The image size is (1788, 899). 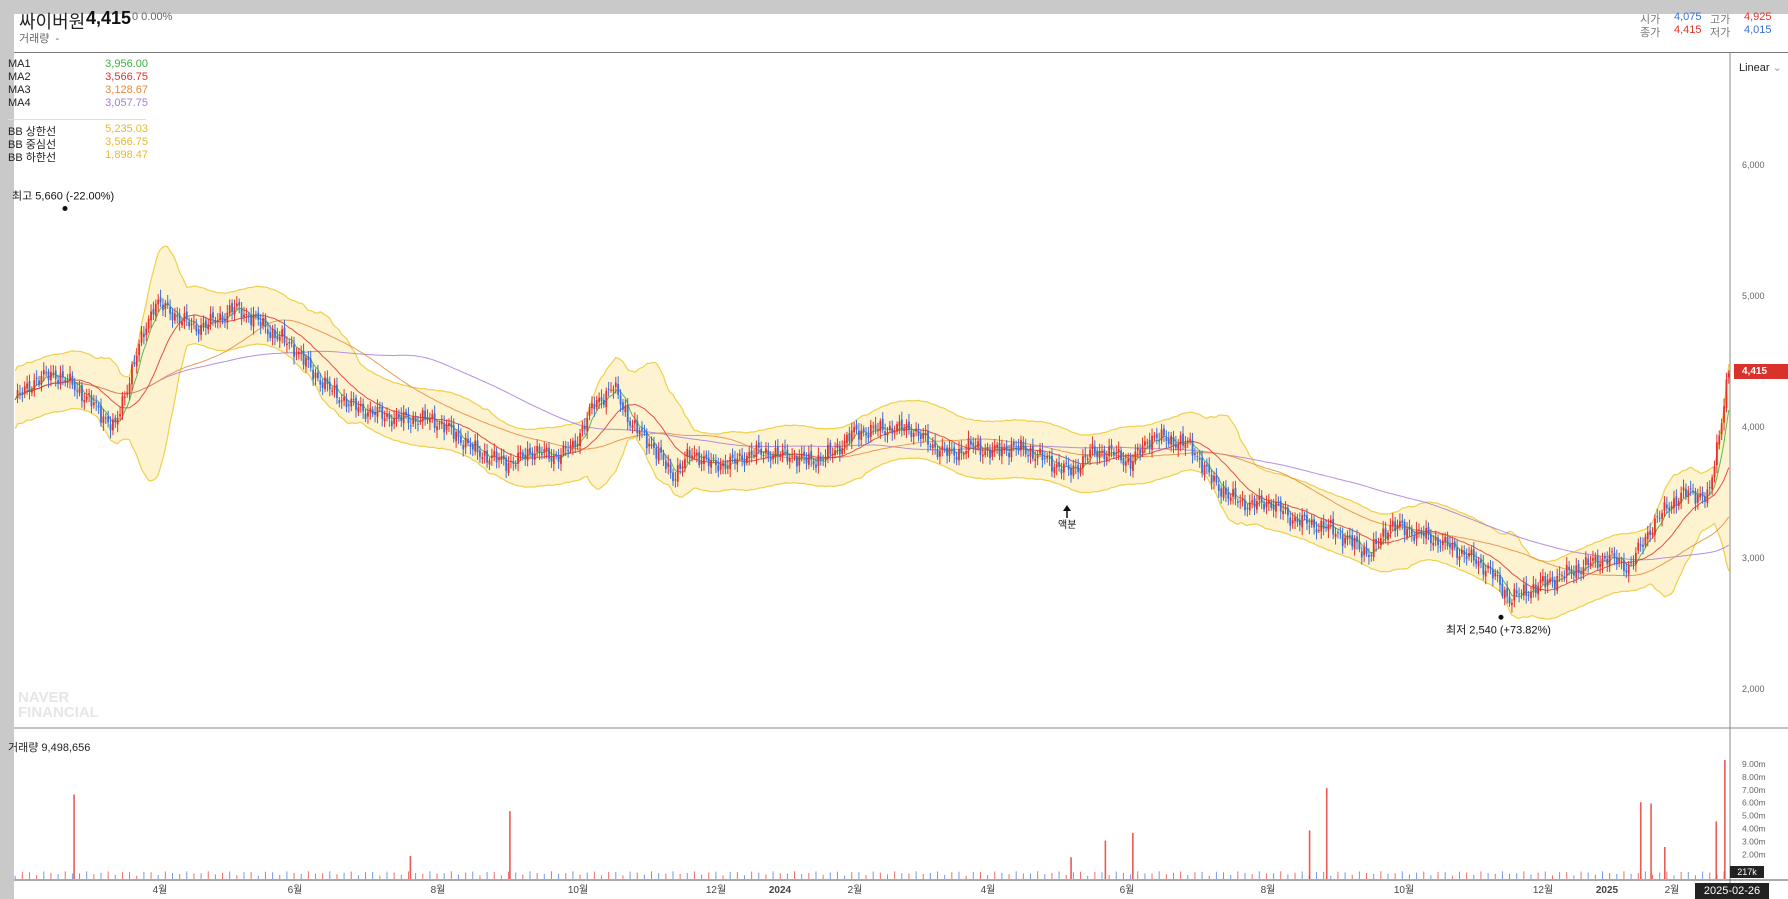 I want to click on max-annotation: 최고 5,660 (-22.00%), so click(x=63, y=196).